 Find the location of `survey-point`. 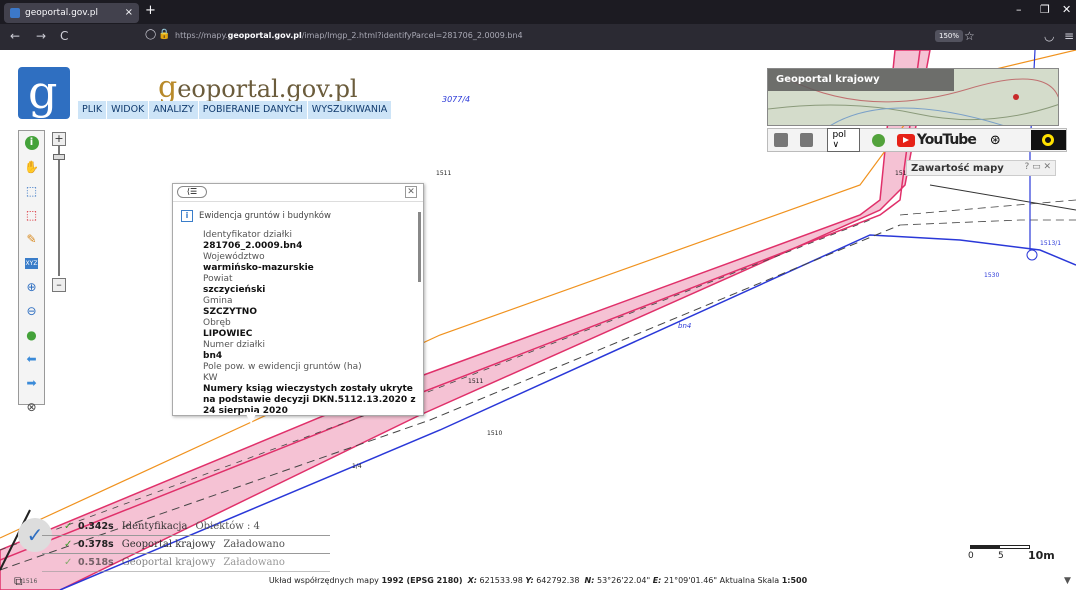

survey-point is located at coordinates (1032, 255).